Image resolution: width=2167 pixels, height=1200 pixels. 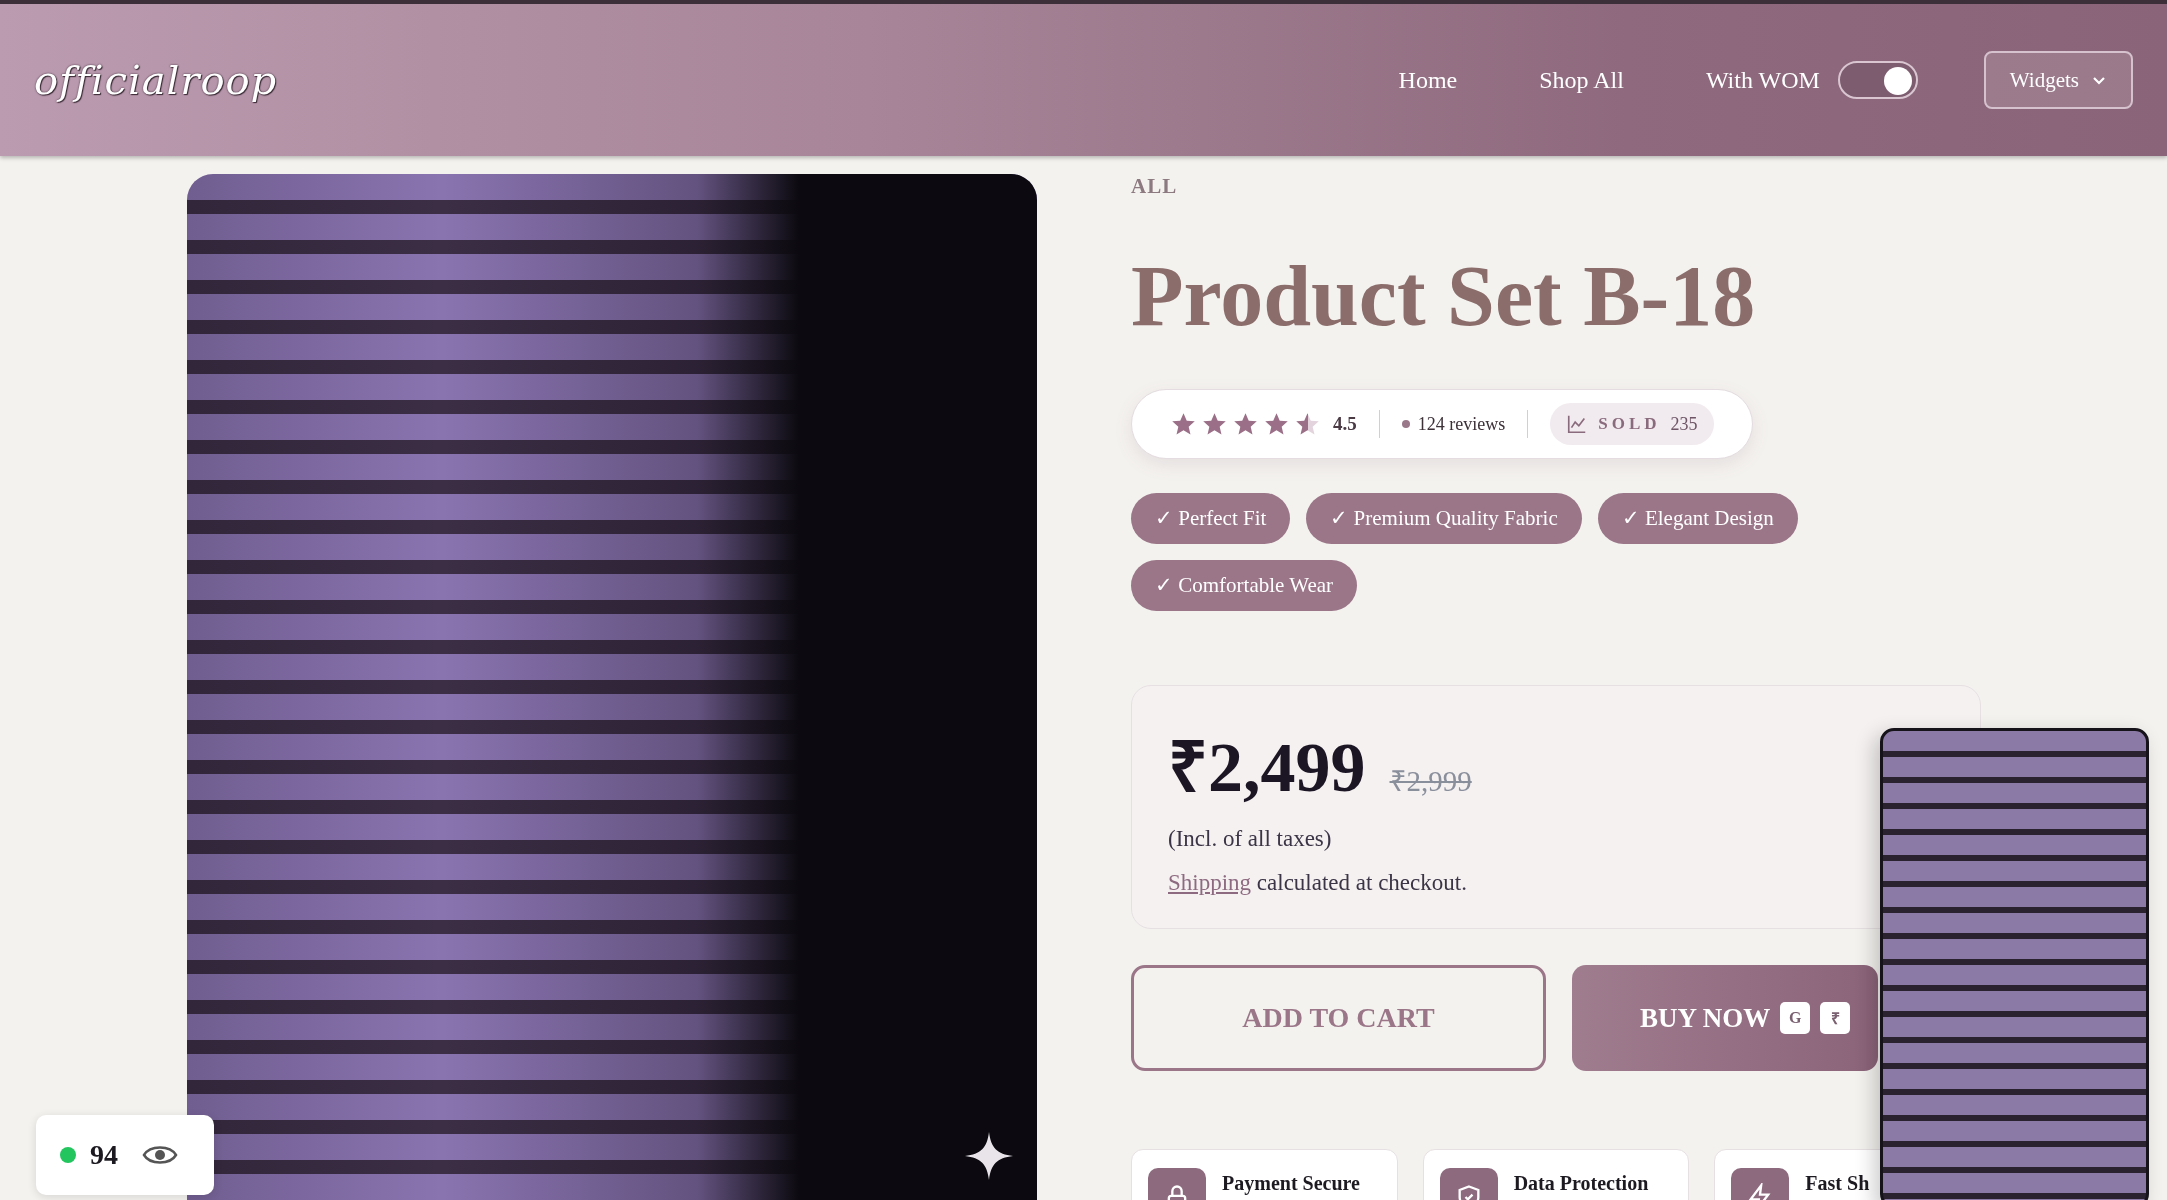 I want to click on feature-label: Payment Secure, so click(x=1291, y=1183).